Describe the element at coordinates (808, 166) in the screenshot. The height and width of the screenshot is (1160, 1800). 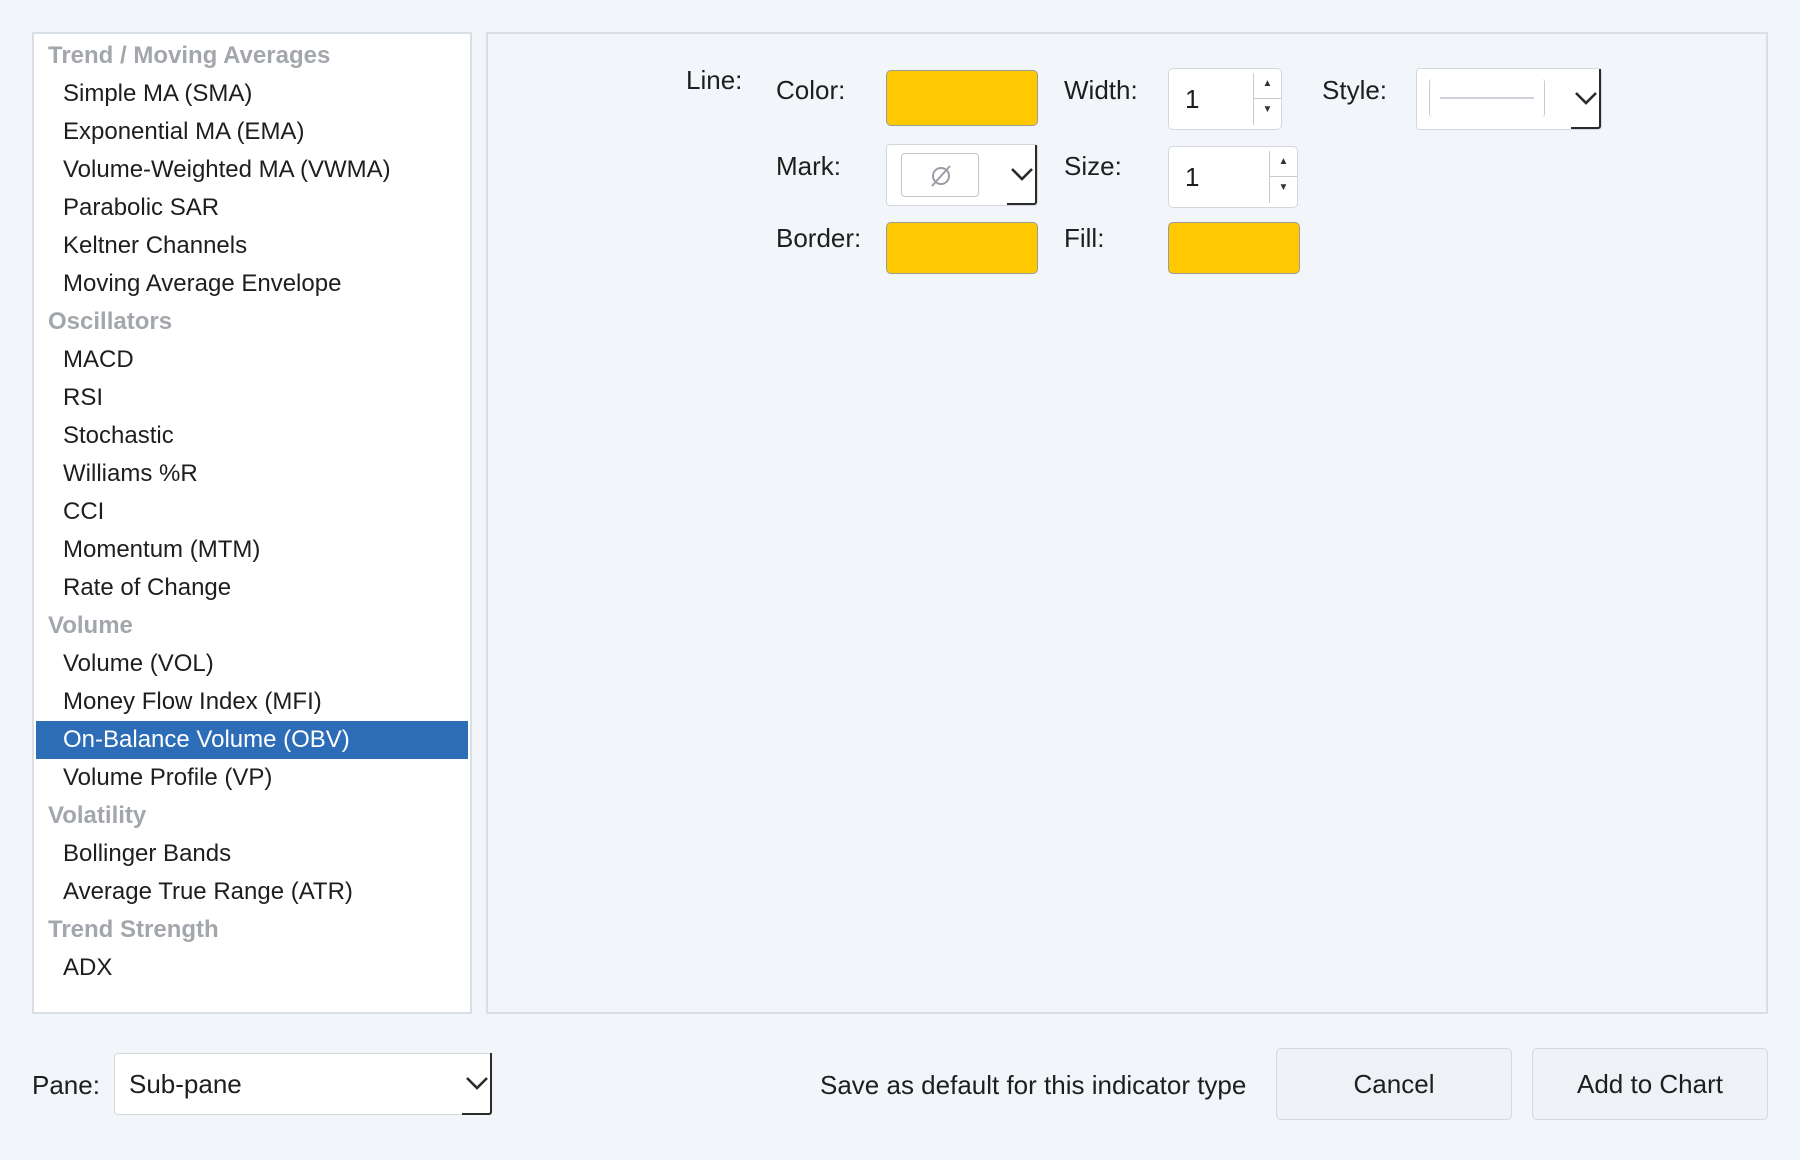
I see `mark-label: Mark:` at that location.